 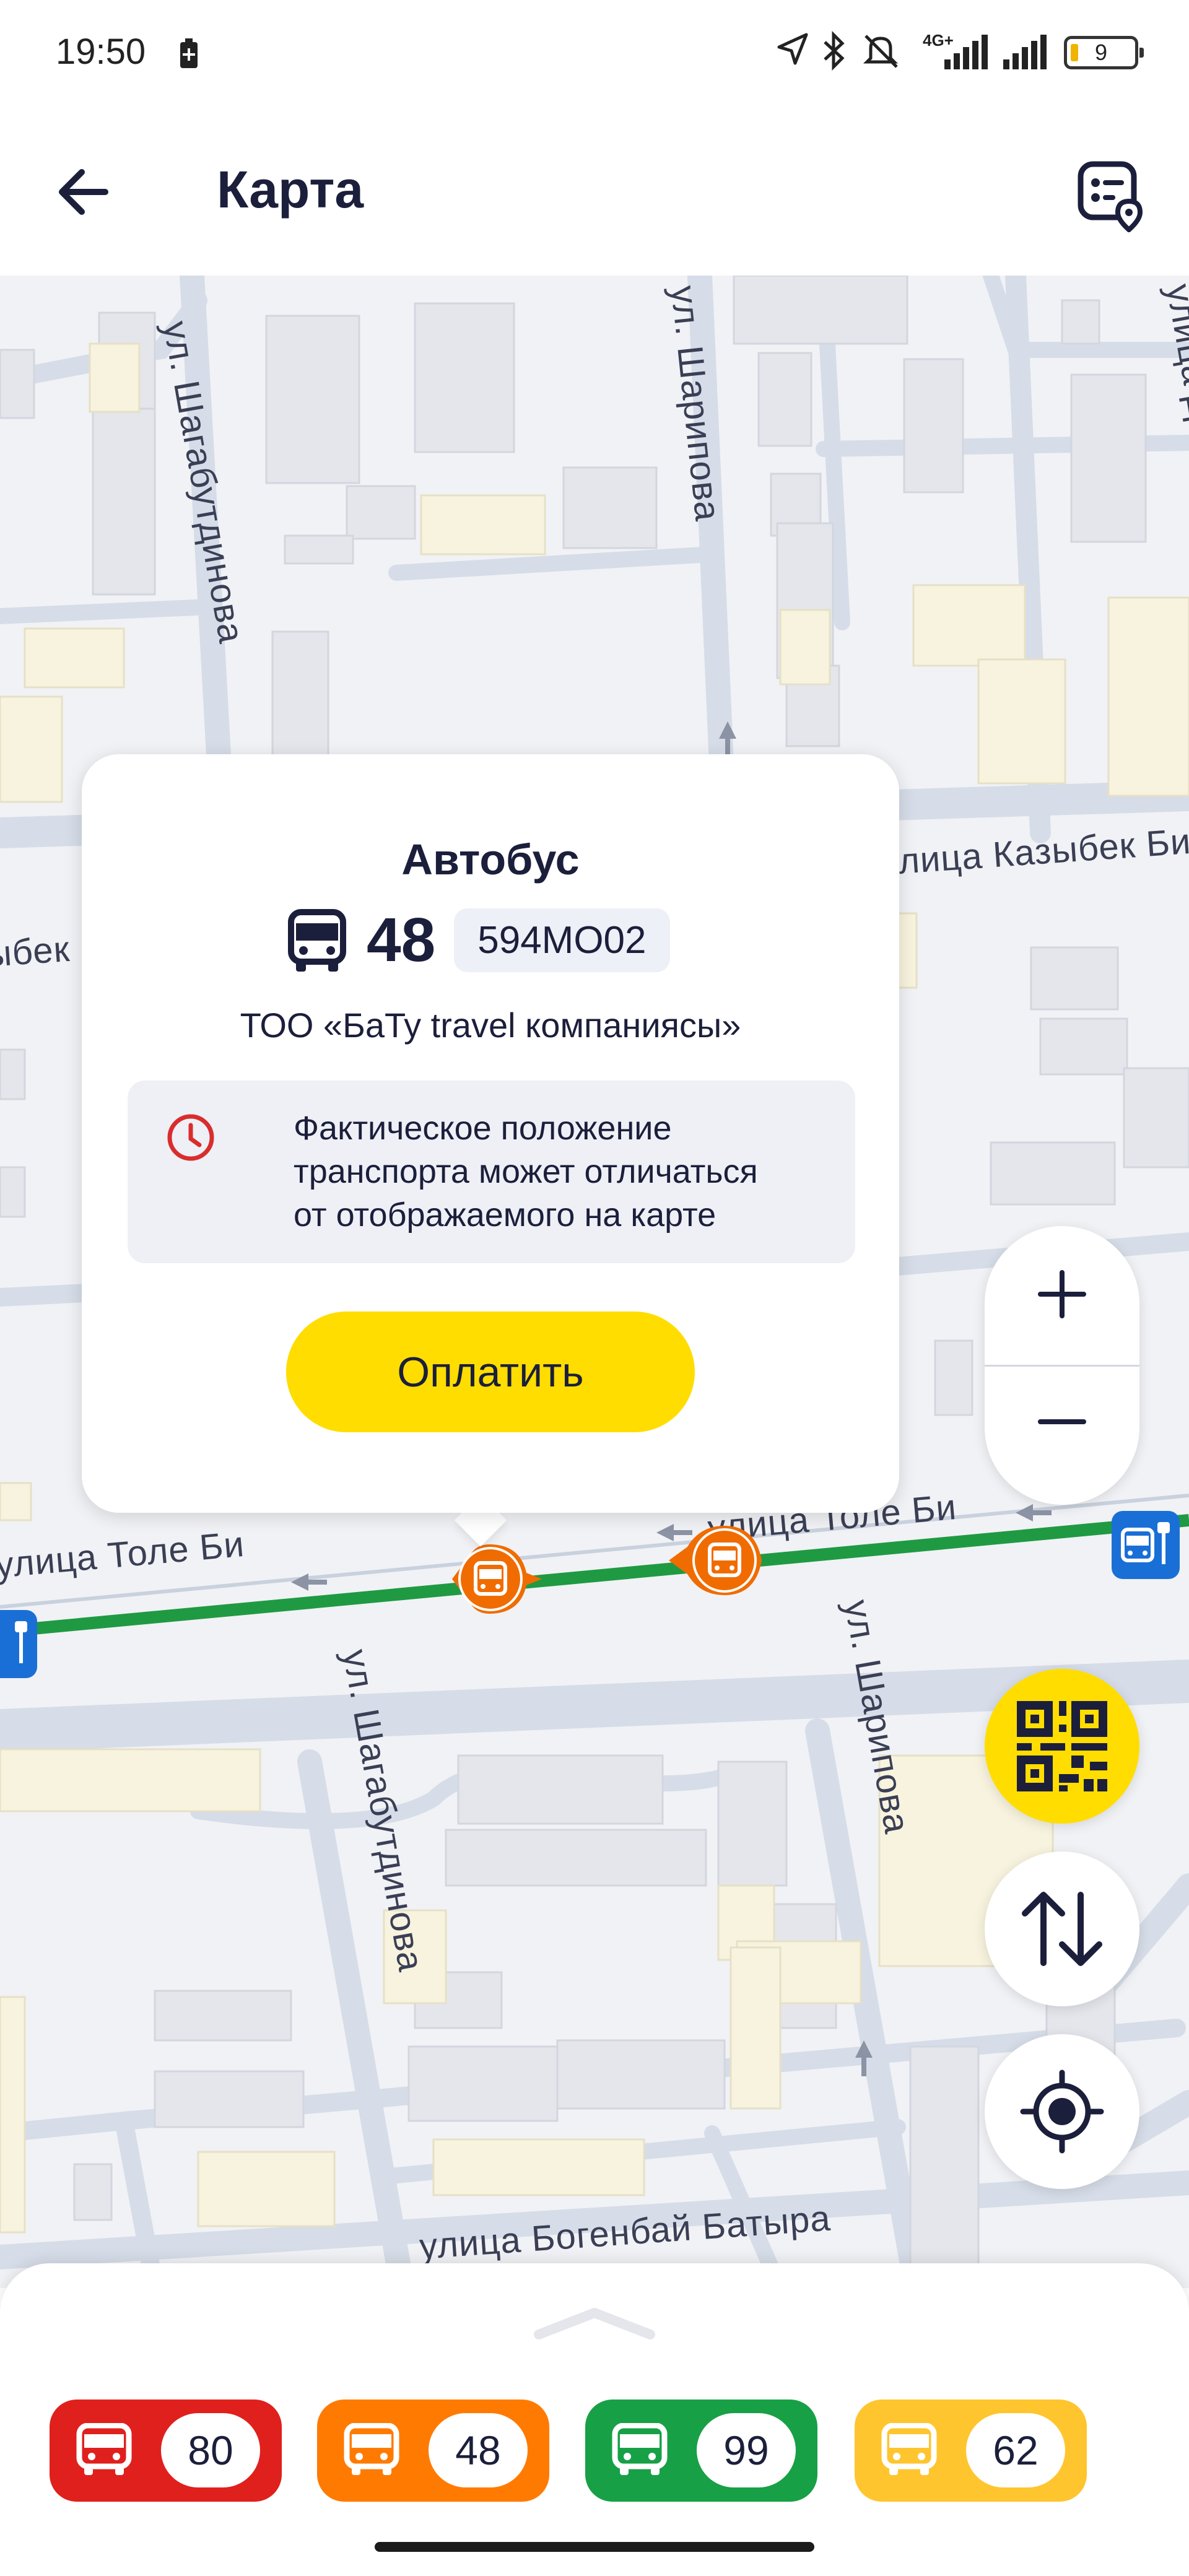 I want to click on route-chip: 48, so click(x=433, y=2451).